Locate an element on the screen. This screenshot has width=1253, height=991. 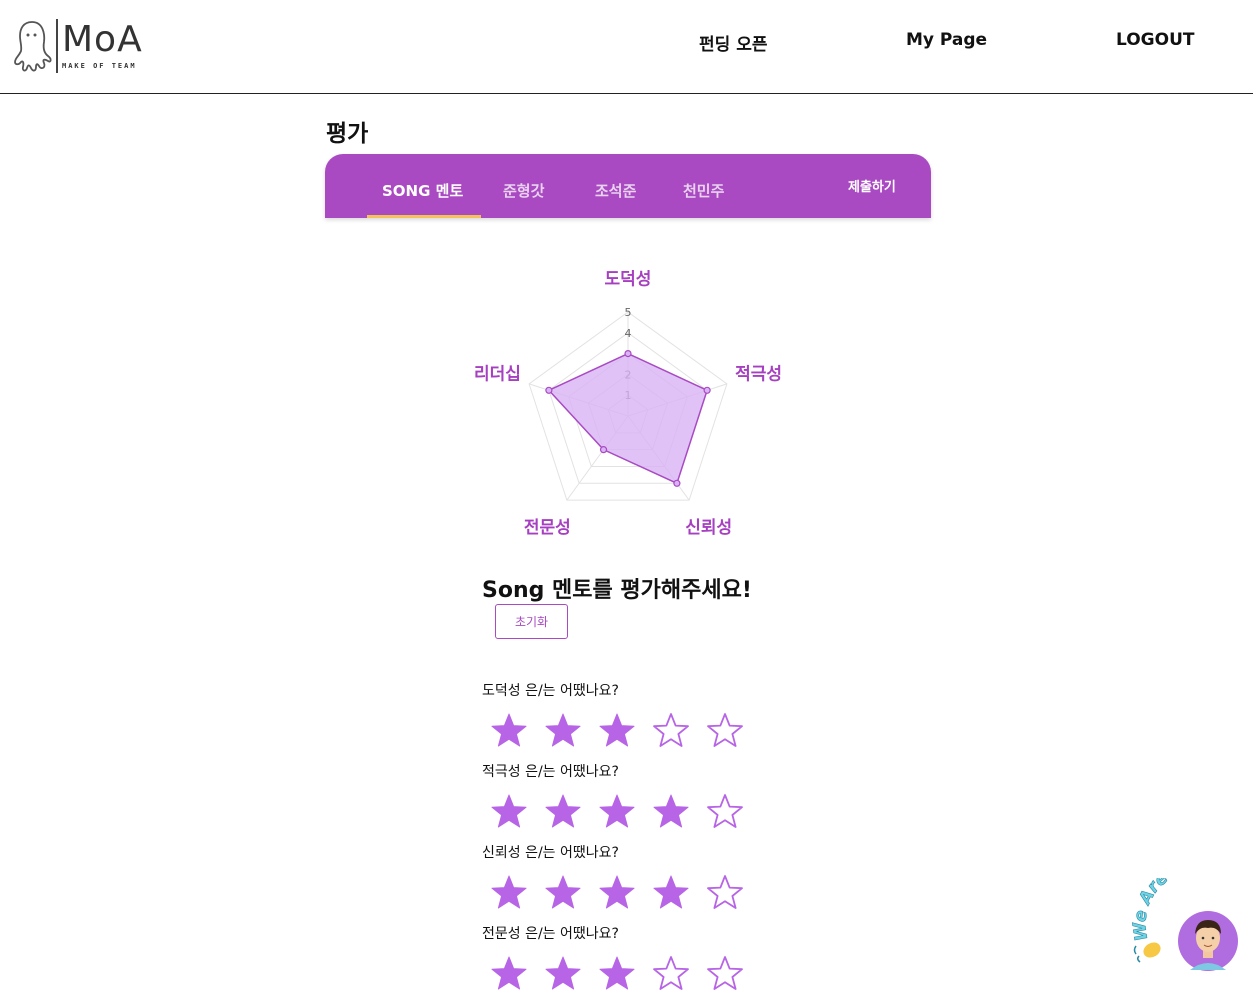
tab-song-mentor: SONG 멘토 is located at coordinates (422, 190).